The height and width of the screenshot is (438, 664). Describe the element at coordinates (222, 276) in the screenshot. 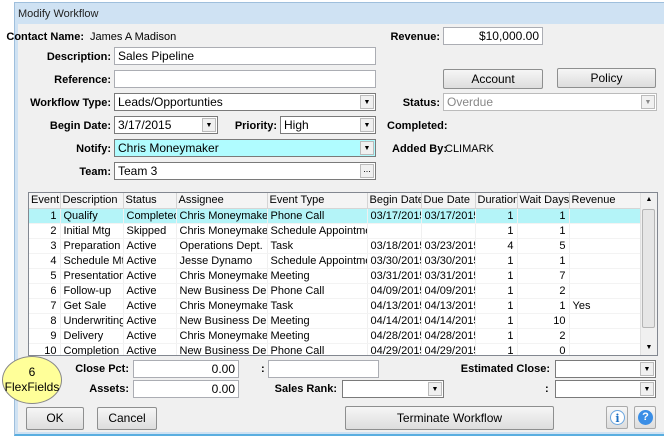

I see `table-cell: Chris Moneymaker` at that location.